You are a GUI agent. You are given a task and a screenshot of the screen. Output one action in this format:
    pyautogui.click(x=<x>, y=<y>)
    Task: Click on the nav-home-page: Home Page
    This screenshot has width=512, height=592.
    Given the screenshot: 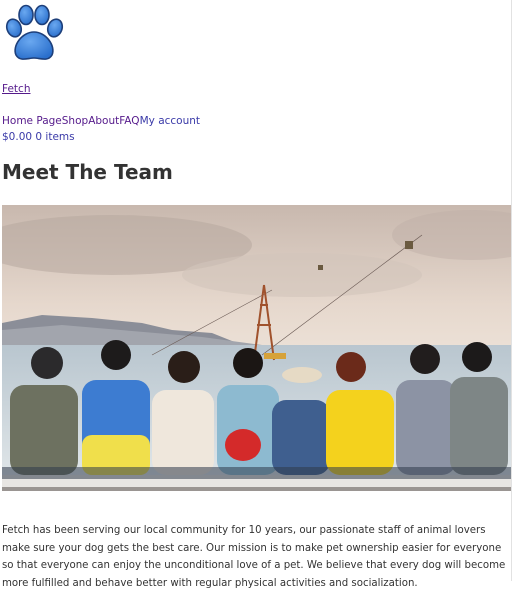 What is the action you would take?
    pyautogui.click(x=32, y=121)
    